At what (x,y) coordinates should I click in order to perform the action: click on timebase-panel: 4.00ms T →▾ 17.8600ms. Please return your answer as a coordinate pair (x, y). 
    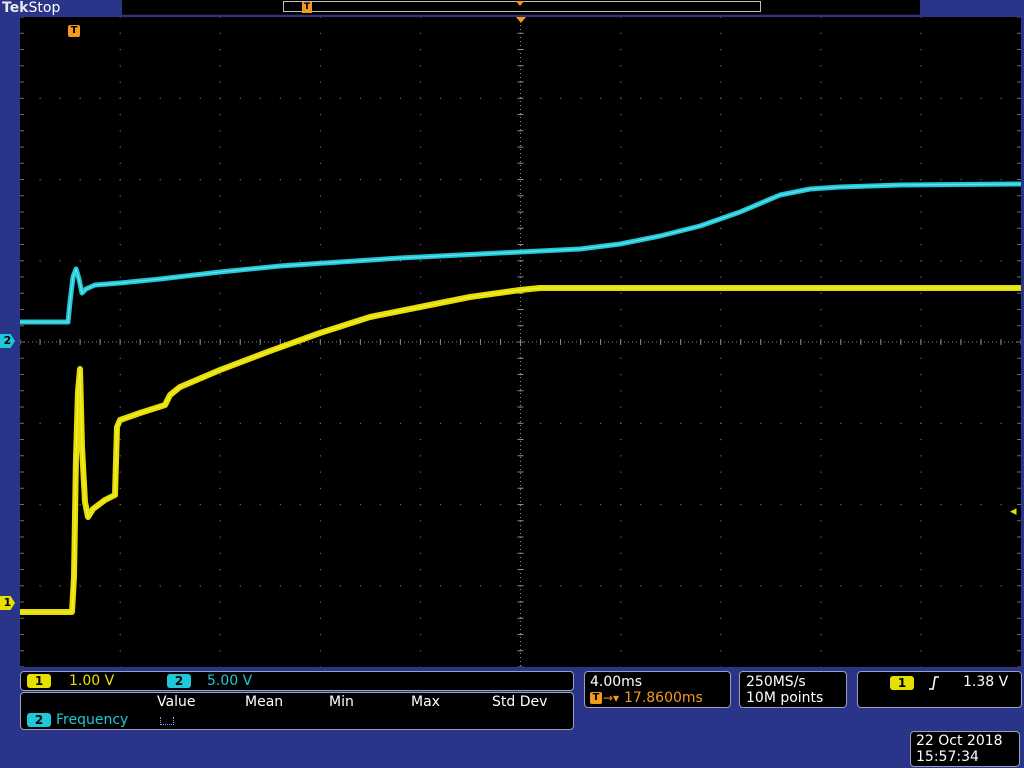
    Looking at the image, I should click on (657, 689).